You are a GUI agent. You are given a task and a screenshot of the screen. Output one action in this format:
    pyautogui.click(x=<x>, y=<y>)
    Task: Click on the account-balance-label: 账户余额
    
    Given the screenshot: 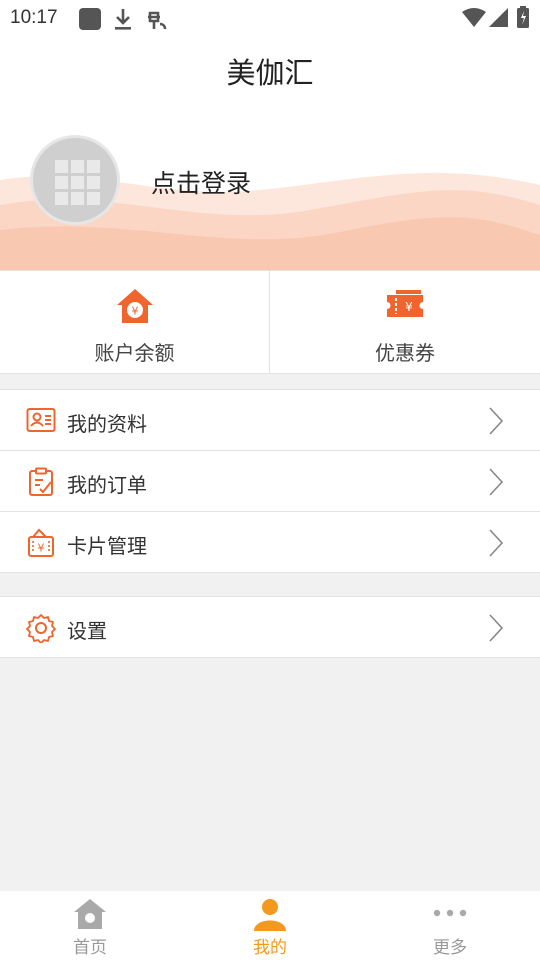 What is the action you would take?
    pyautogui.click(x=134, y=353)
    